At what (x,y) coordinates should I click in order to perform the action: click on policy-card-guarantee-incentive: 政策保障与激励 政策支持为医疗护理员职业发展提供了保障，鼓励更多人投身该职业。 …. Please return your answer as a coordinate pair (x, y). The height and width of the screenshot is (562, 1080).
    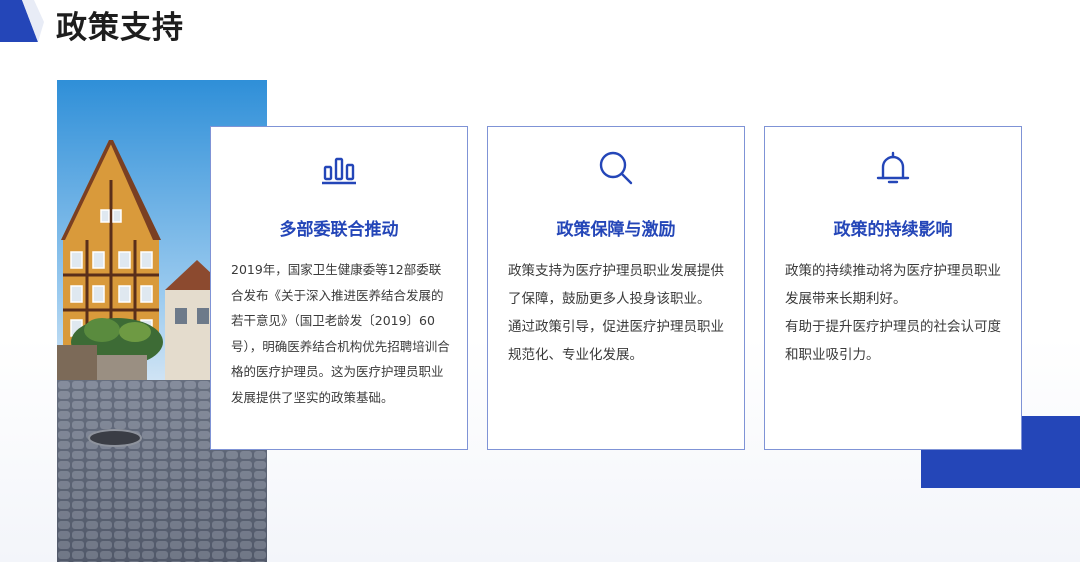
    Looking at the image, I should click on (616, 288).